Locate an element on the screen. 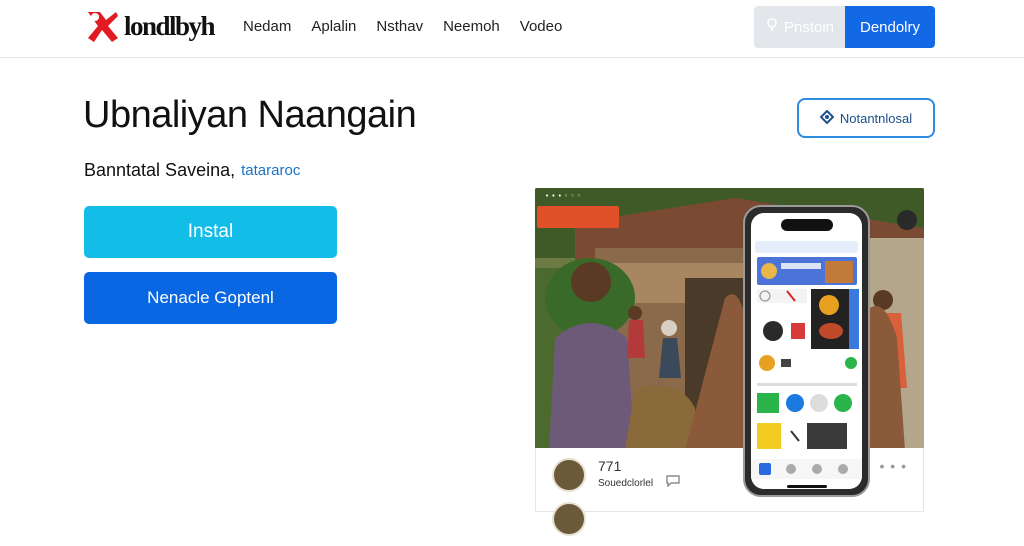 The width and height of the screenshot is (1024, 546). phone-notch is located at coordinates (806, 225).